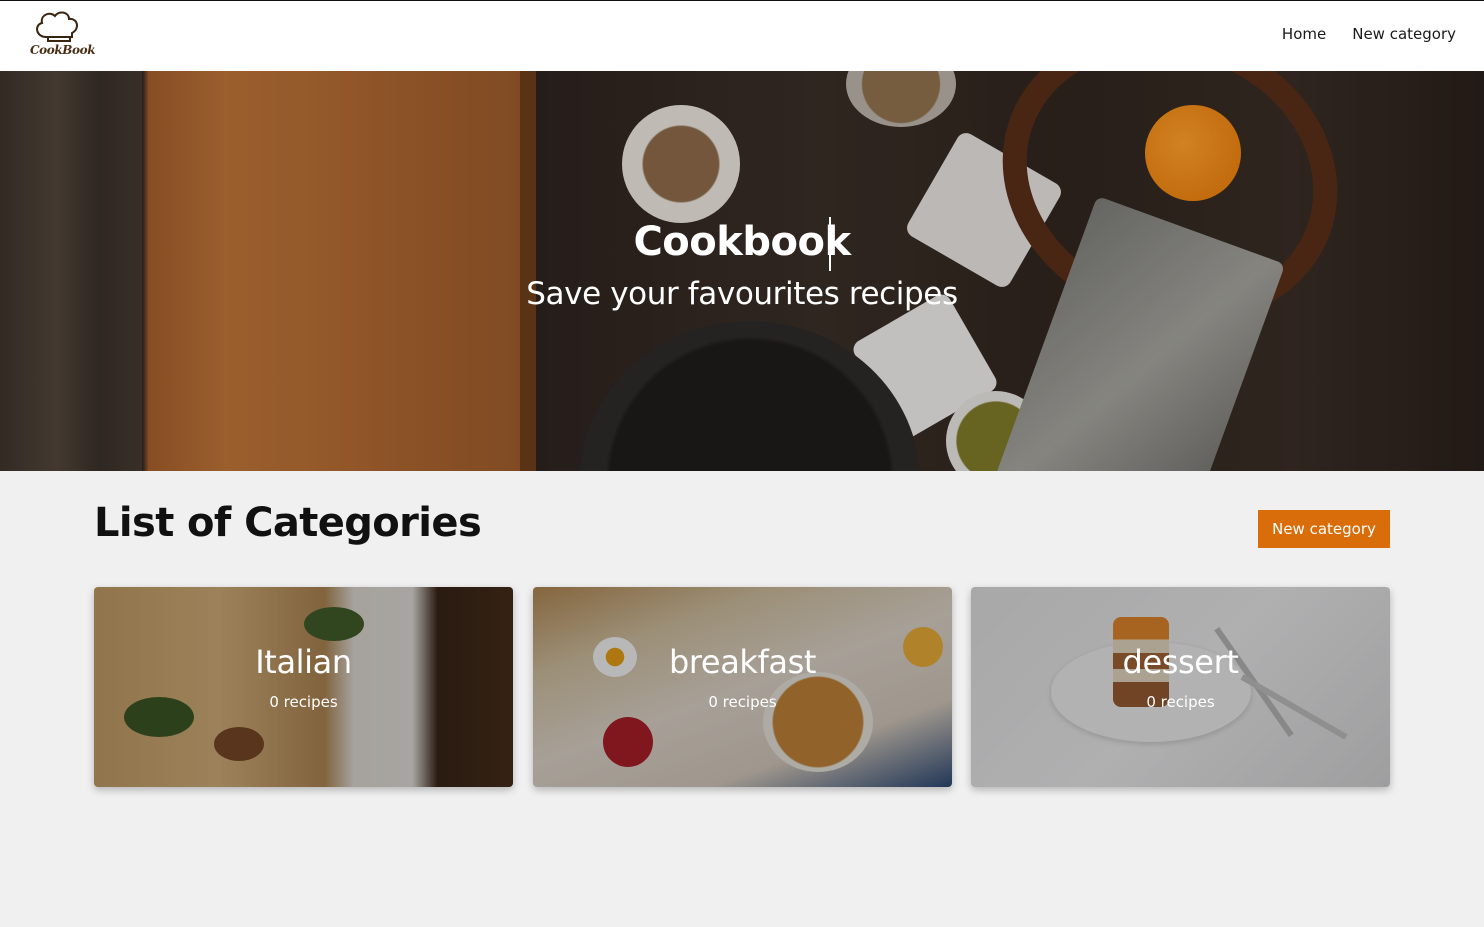  I want to click on new-category-button: New category, so click(1324, 529).